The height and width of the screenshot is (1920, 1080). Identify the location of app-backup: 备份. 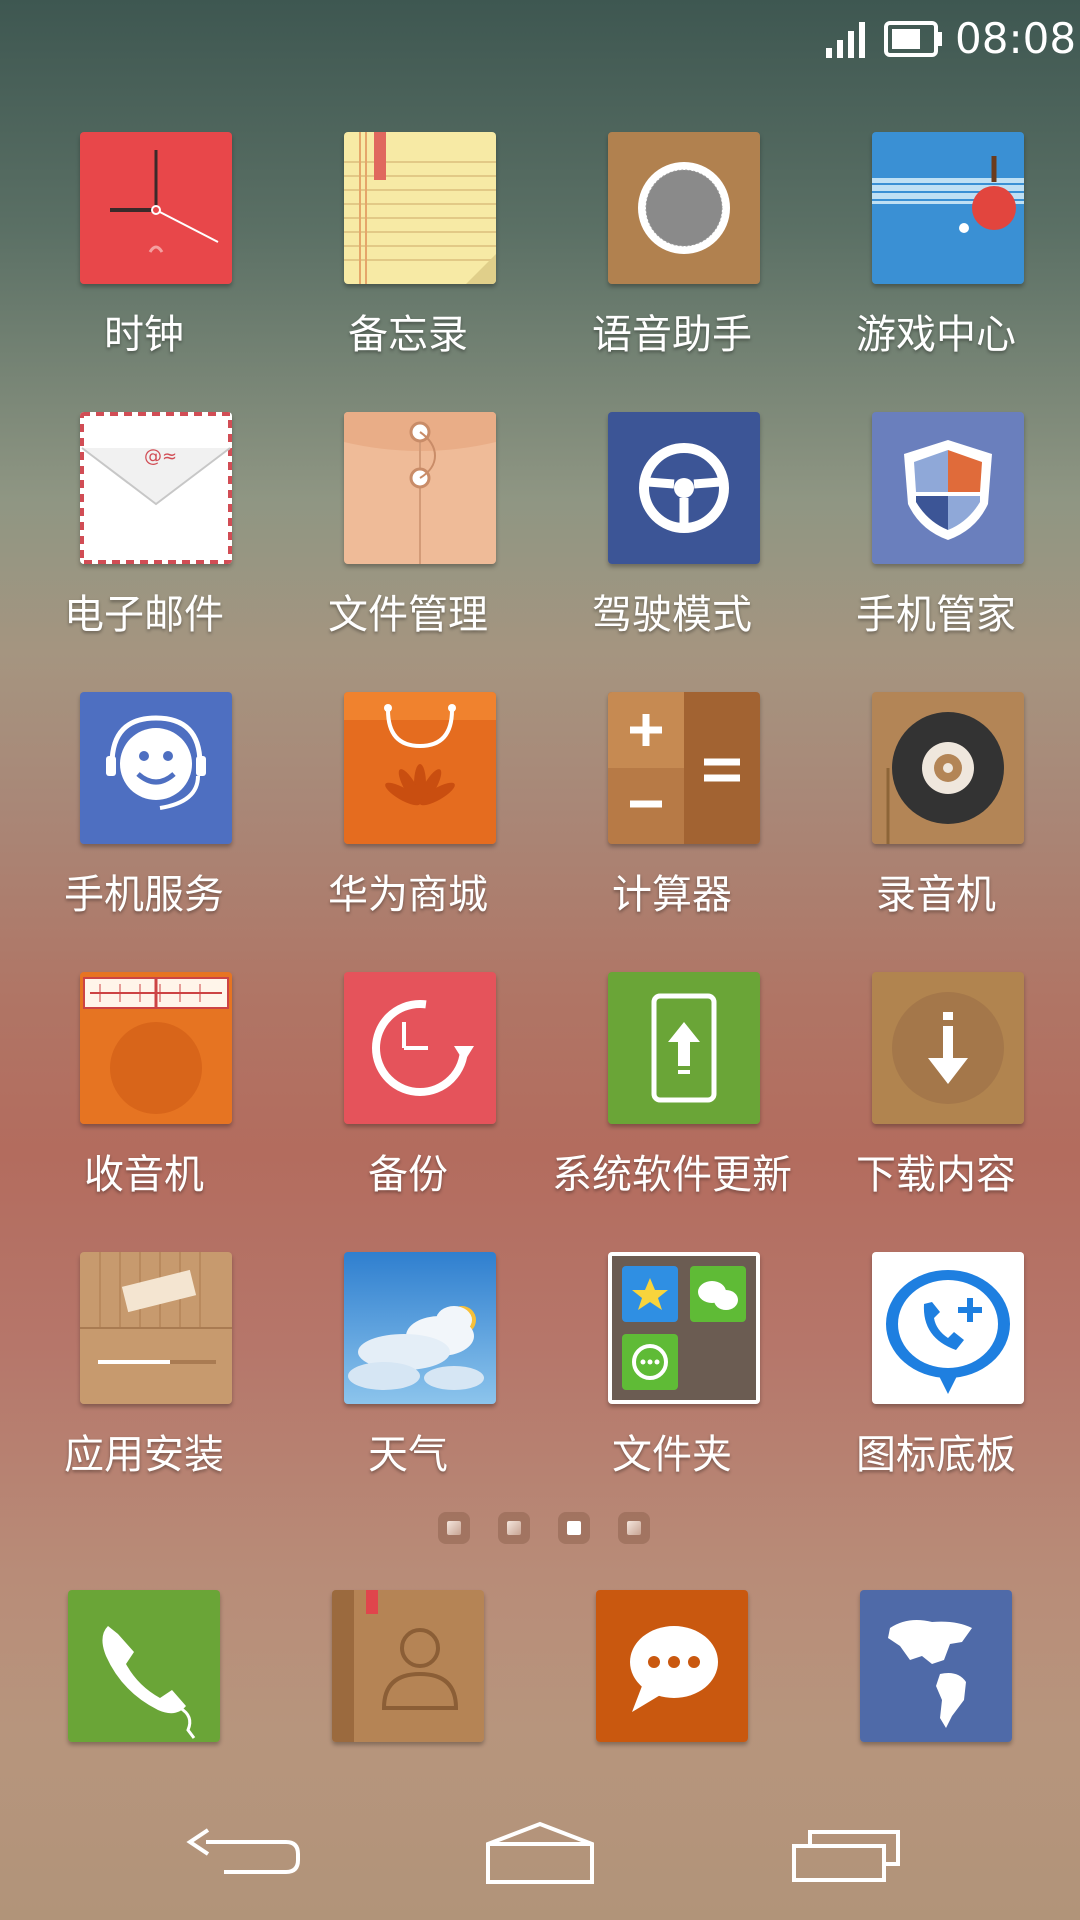
(408, 1097).